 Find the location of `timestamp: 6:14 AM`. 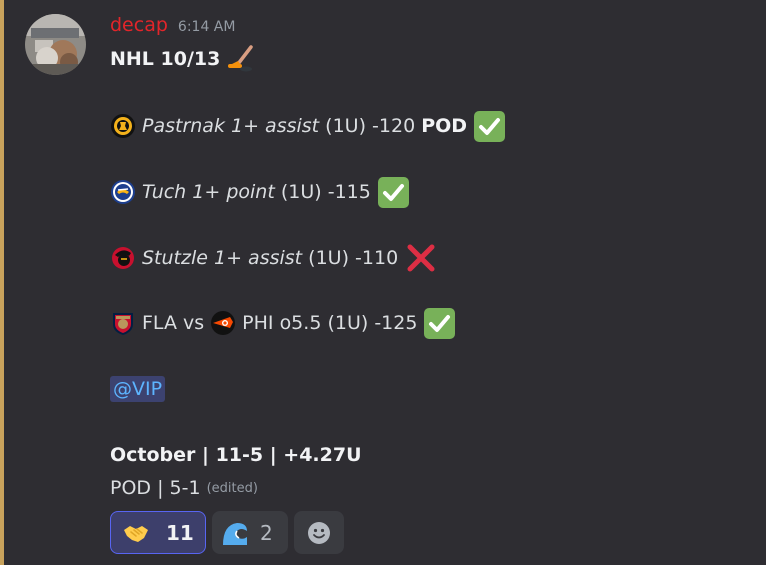

timestamp: 6:14 AM is located at coordinates (207, 27).